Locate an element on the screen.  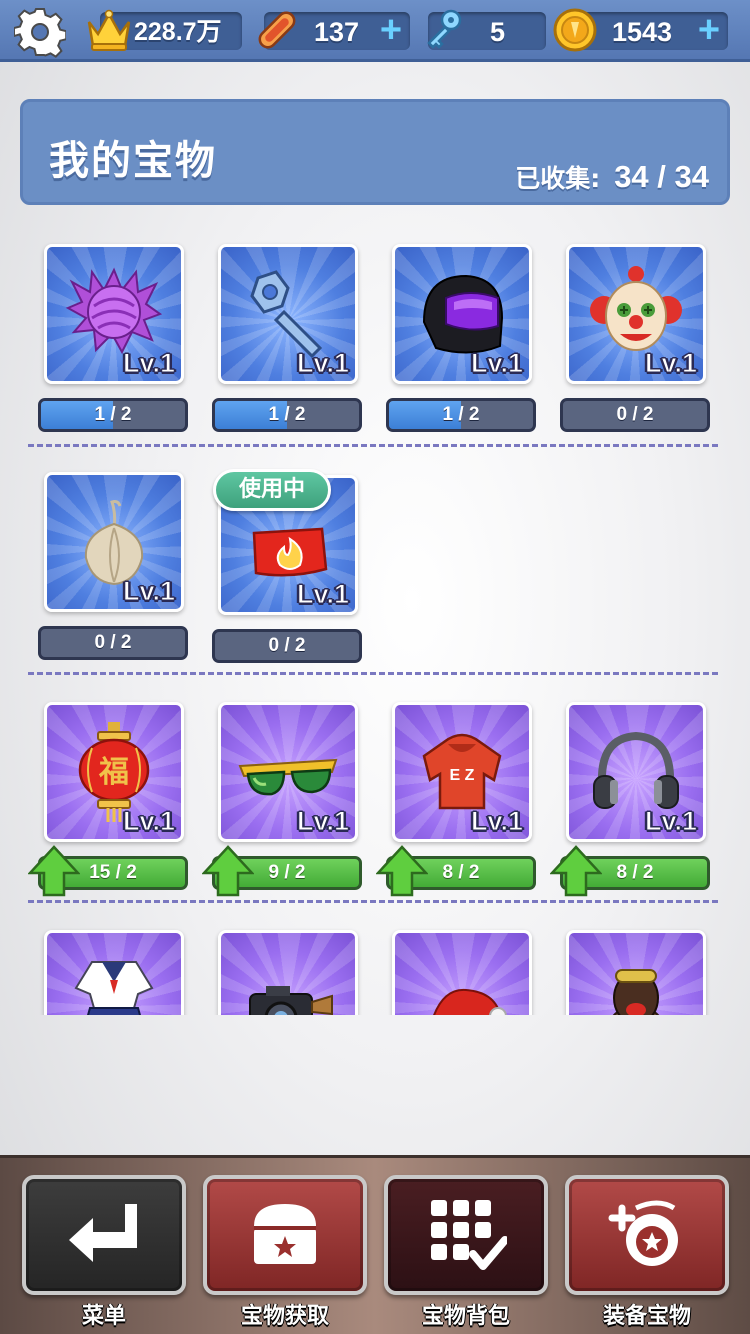
svg-text: 福 is located at coordinates (113, 772).